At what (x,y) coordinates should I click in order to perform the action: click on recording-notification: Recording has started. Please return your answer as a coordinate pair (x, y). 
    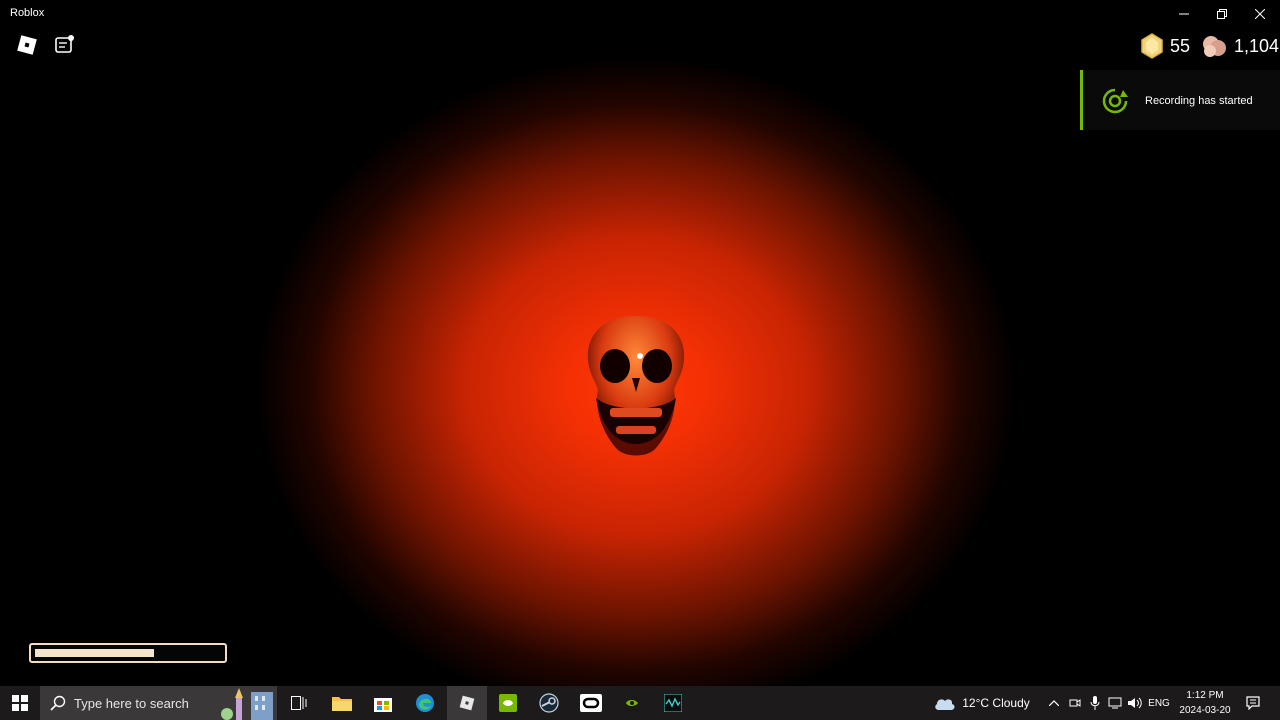
    Looking at the image, I should click on (1180, 100).